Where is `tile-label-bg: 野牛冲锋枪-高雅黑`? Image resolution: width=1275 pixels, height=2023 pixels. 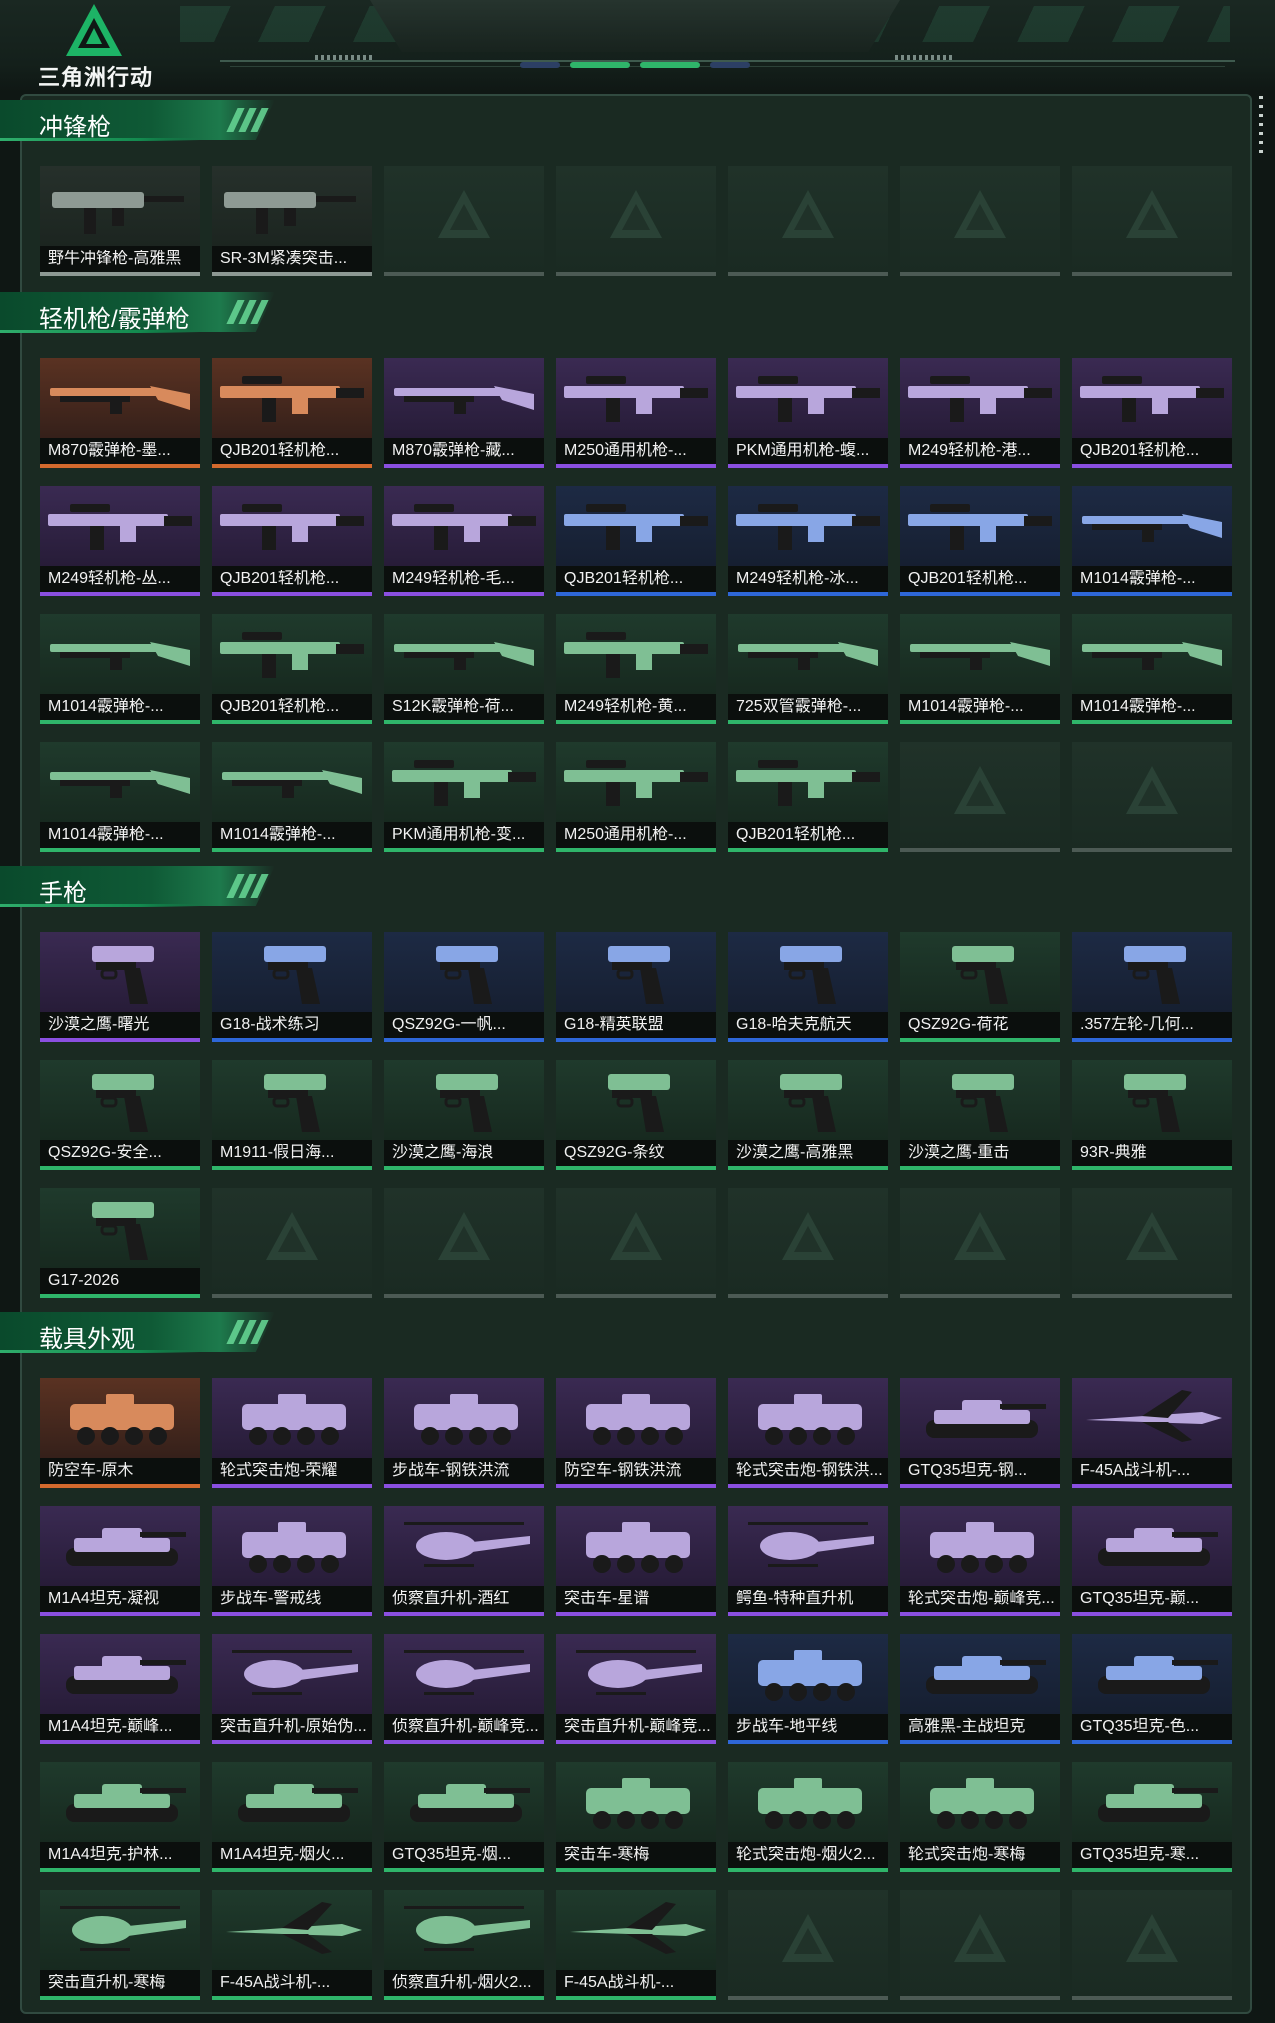 tile-label-bg: 野牛冲锋枪-高雅黑 is located at coordinates (120, 259).